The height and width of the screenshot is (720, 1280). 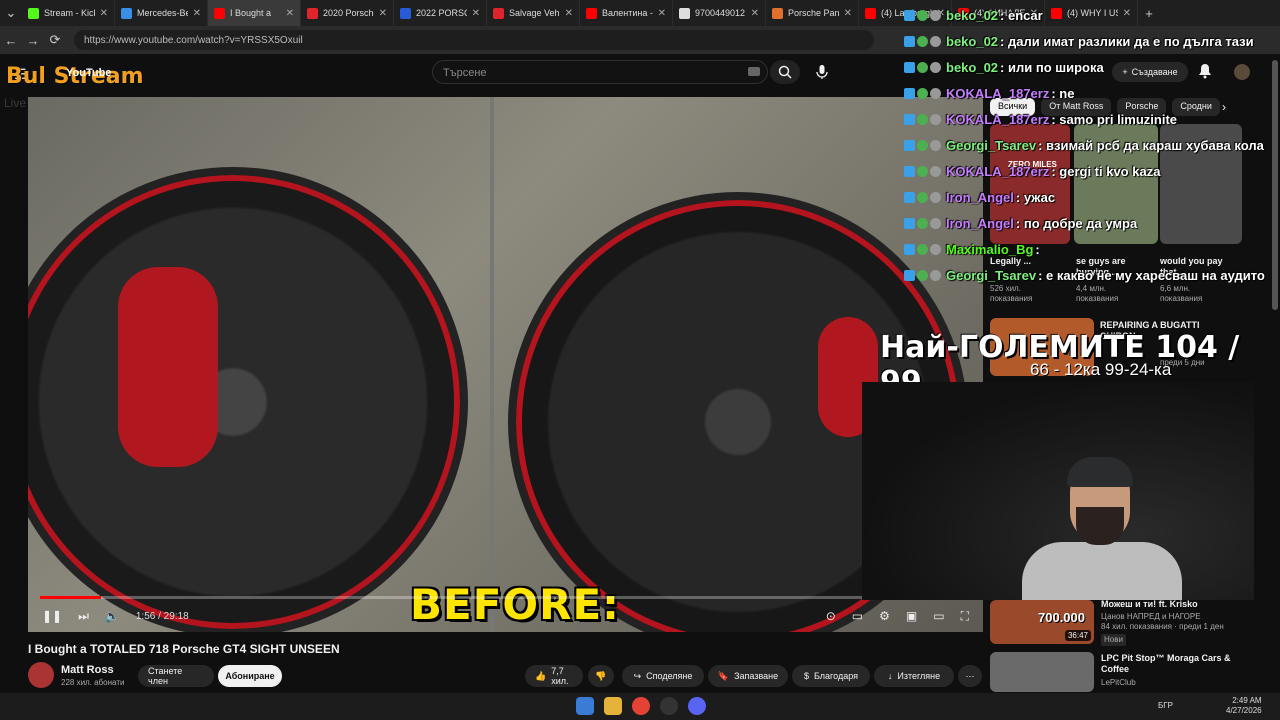 I want to click on reload-icon: ⟳, so click(x=55, y=40).